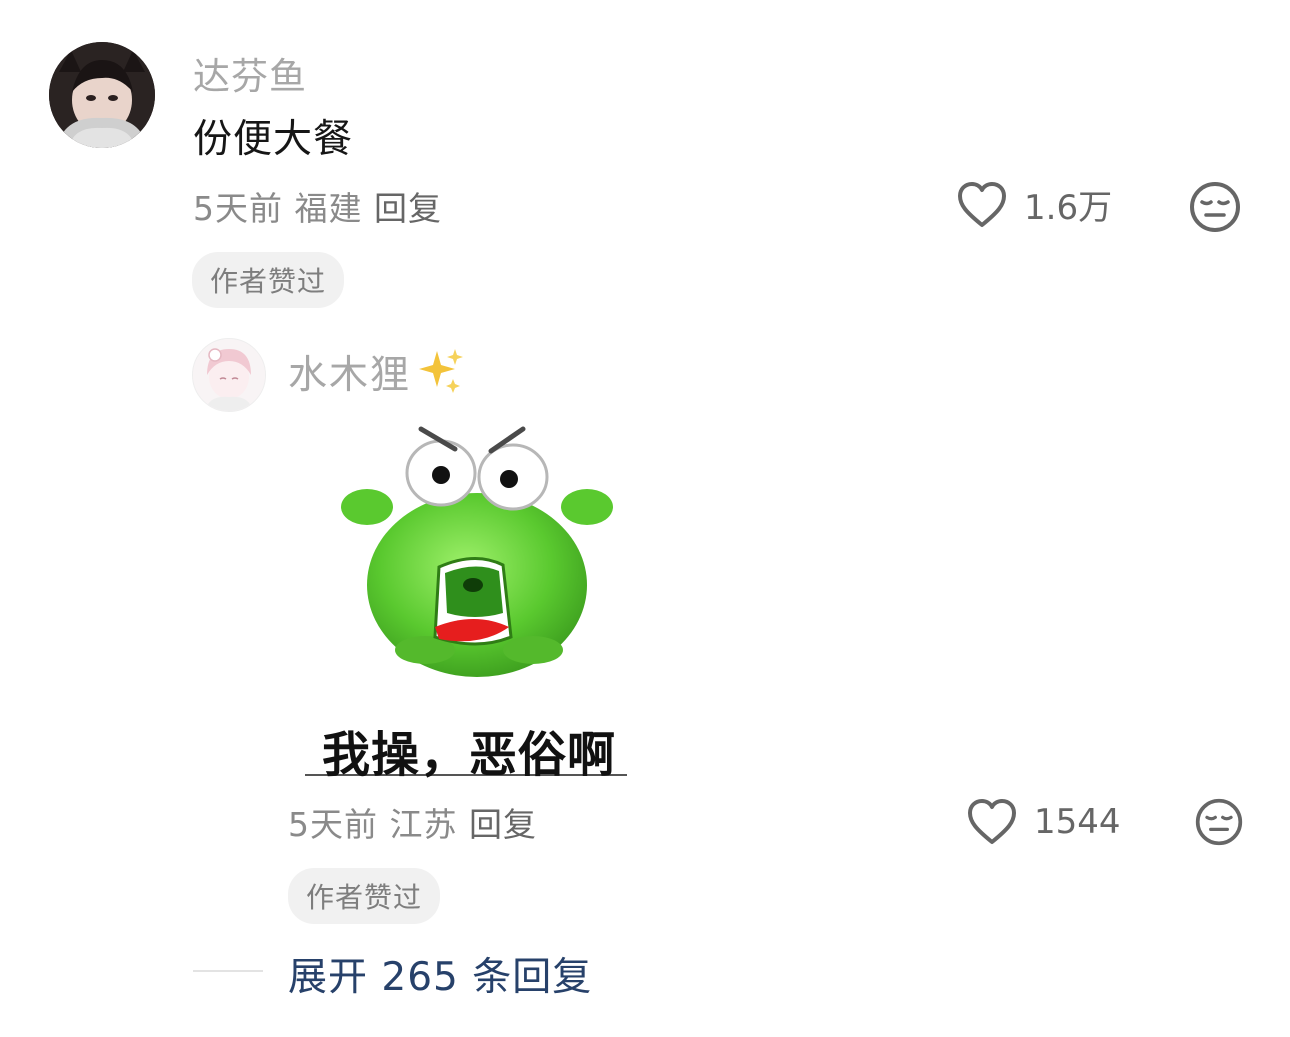  Describe the element at coordinates (333, 824) in the screenshot. I see `reply-time: 5天前` at that location.